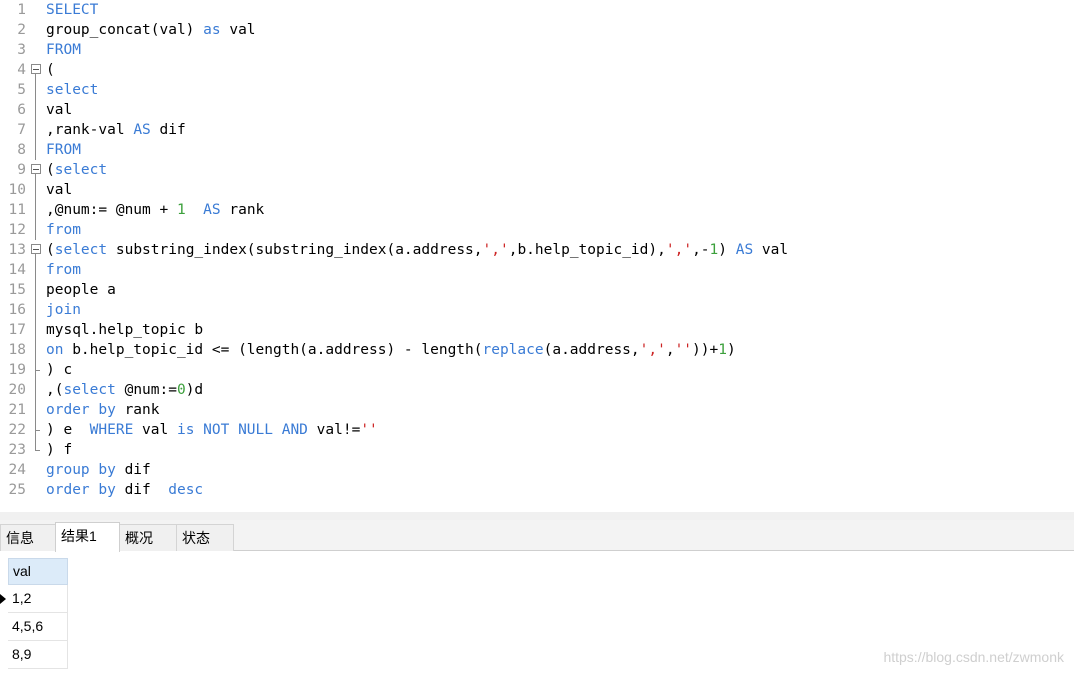 Image resolution: width=1074 pixels, height=675 pixels. What do you see at coordinates (148, 537) in the screenshot?
I see `tab-profile: 概况` at bounding box center [148, 537].